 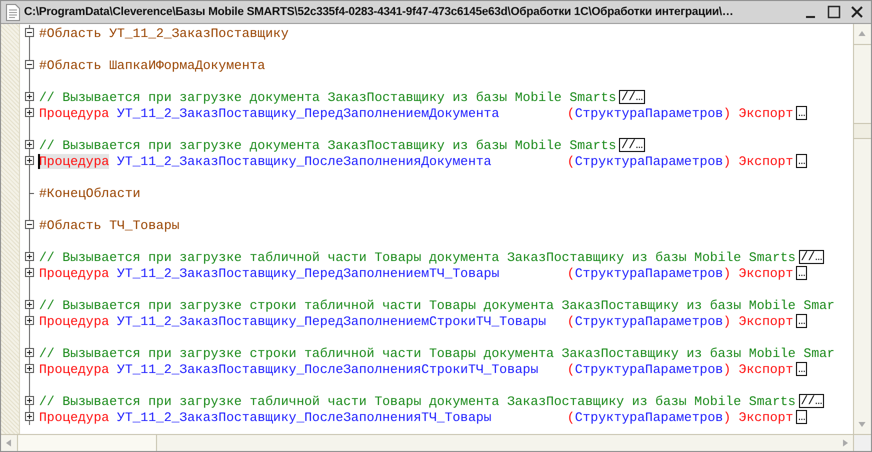 What do you see at coordinates (13, 12) in the screenshot?
I see `document-icon` at bounding box center [13, 12].